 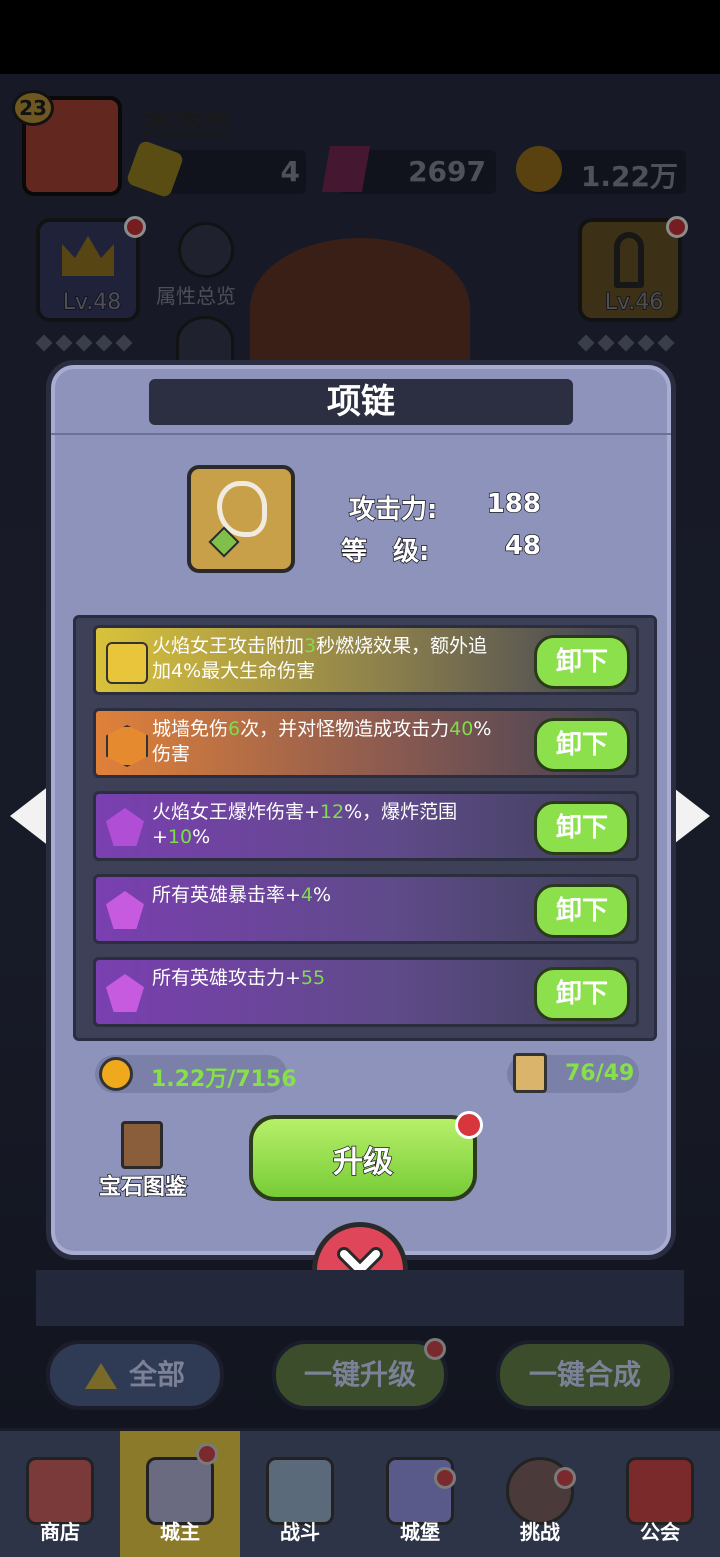 What do you see at coordinates (565, 1478) in the screenshot?
I see `nav-challenge-notification-dot` at bounding box center [565, 1478].